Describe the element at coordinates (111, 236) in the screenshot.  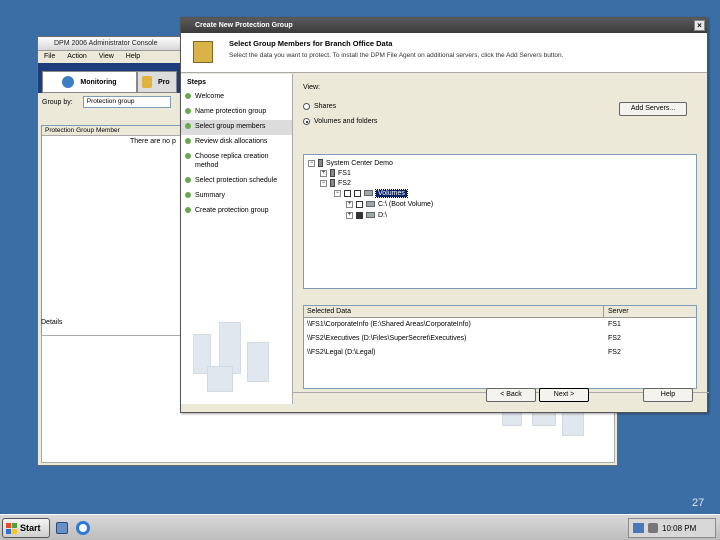
I see `protection-group-list: Protection Group Member There are no p` at that location.